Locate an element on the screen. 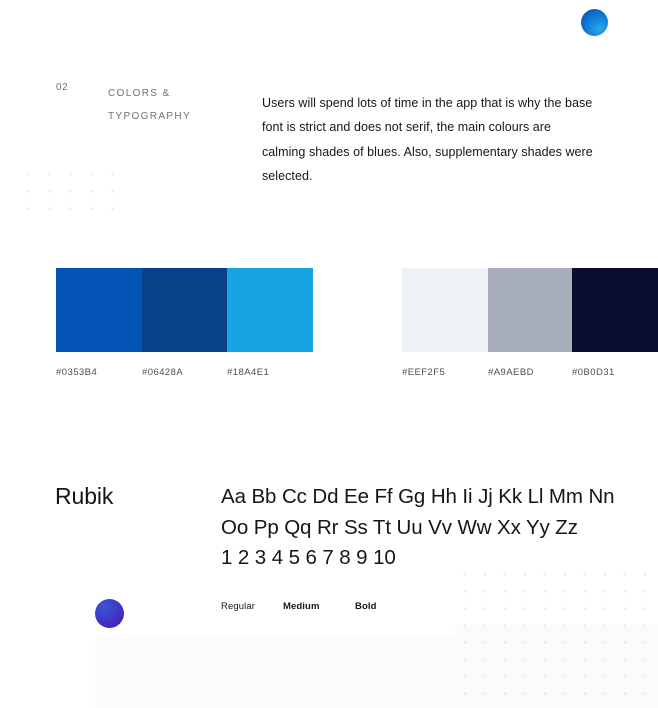  purple-sphere-decoration is located at coordinates (109, 613).